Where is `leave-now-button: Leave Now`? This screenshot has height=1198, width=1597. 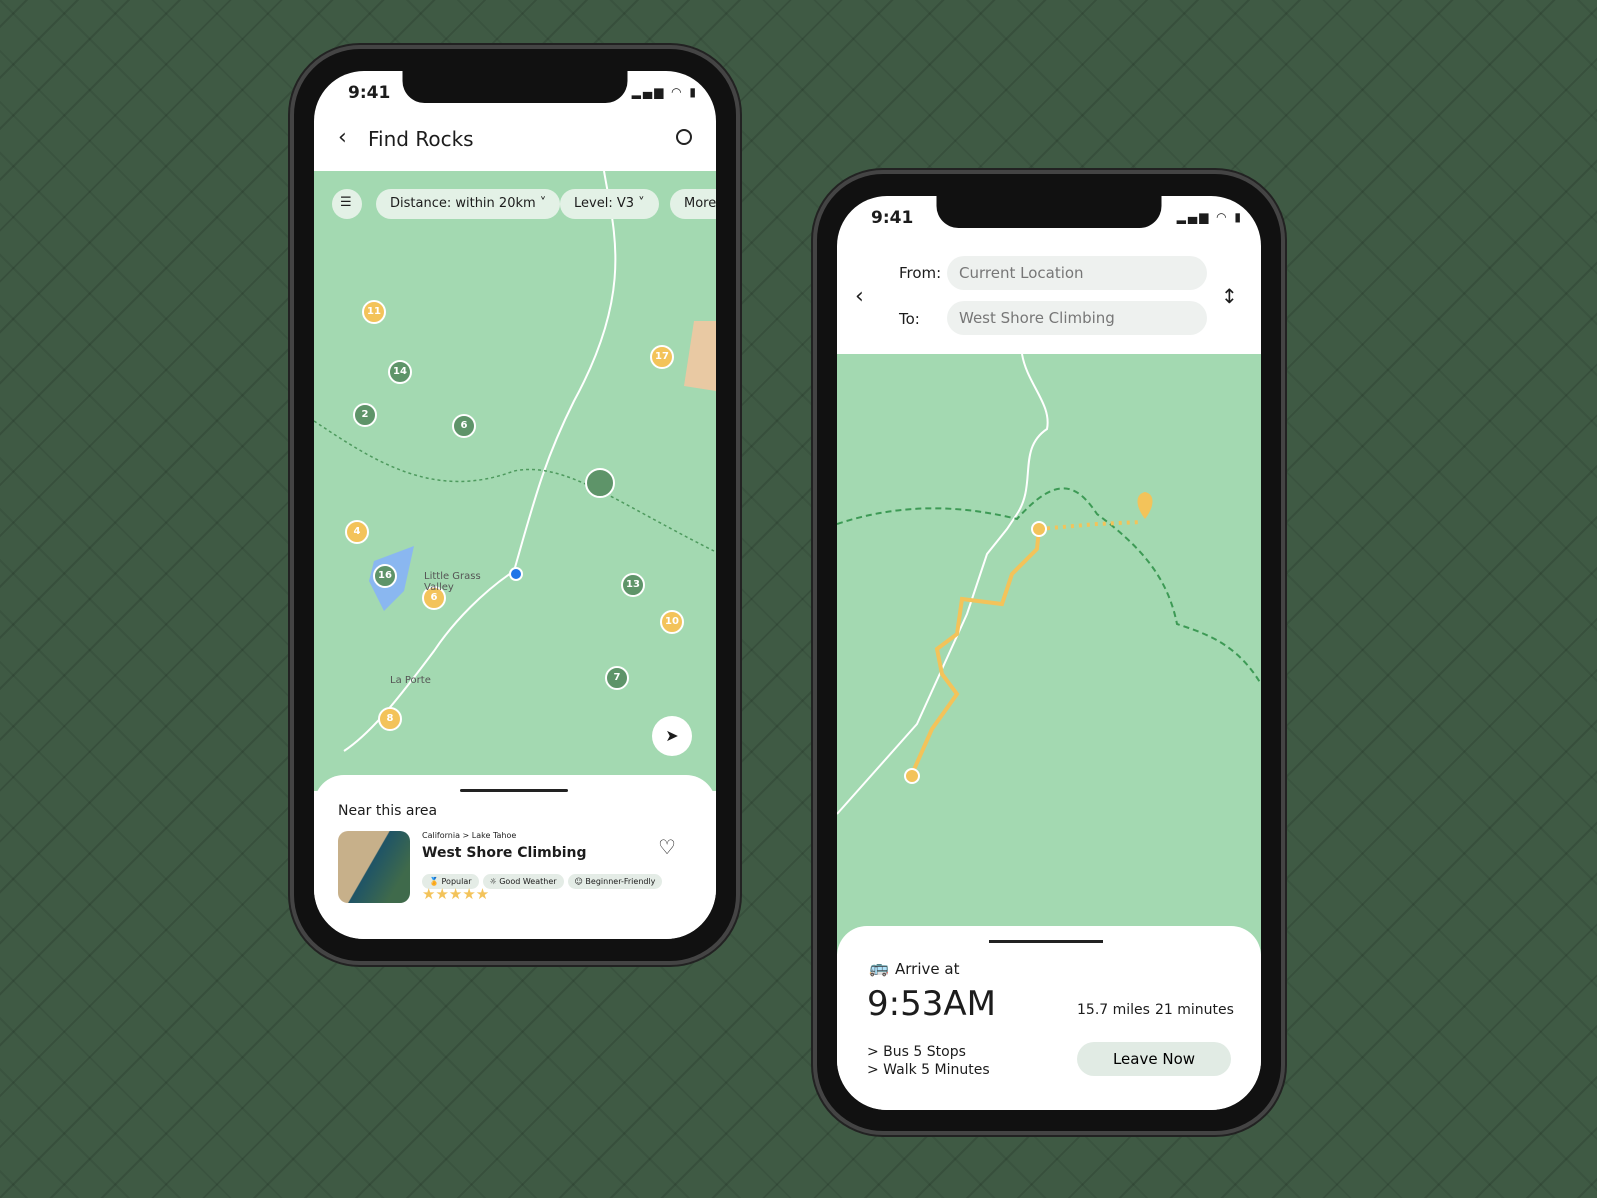 leave-now-button: Leave Now is located at coordinates (1154, 1059).